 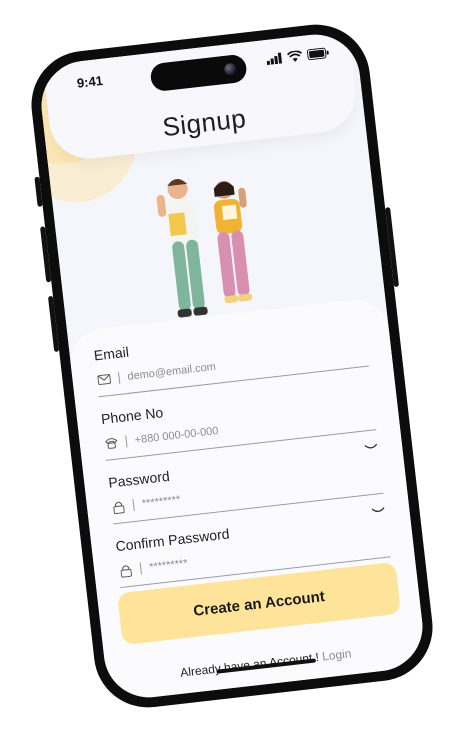 I want to click on camera-icon, so click(x=230, y=69).